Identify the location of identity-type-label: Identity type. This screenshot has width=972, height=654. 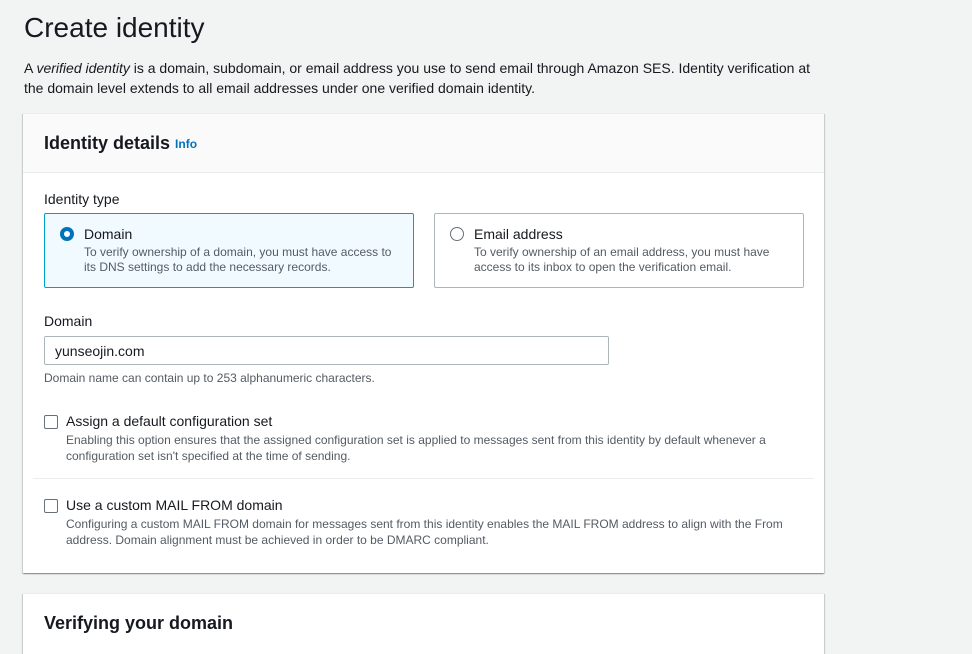
(82, 199).